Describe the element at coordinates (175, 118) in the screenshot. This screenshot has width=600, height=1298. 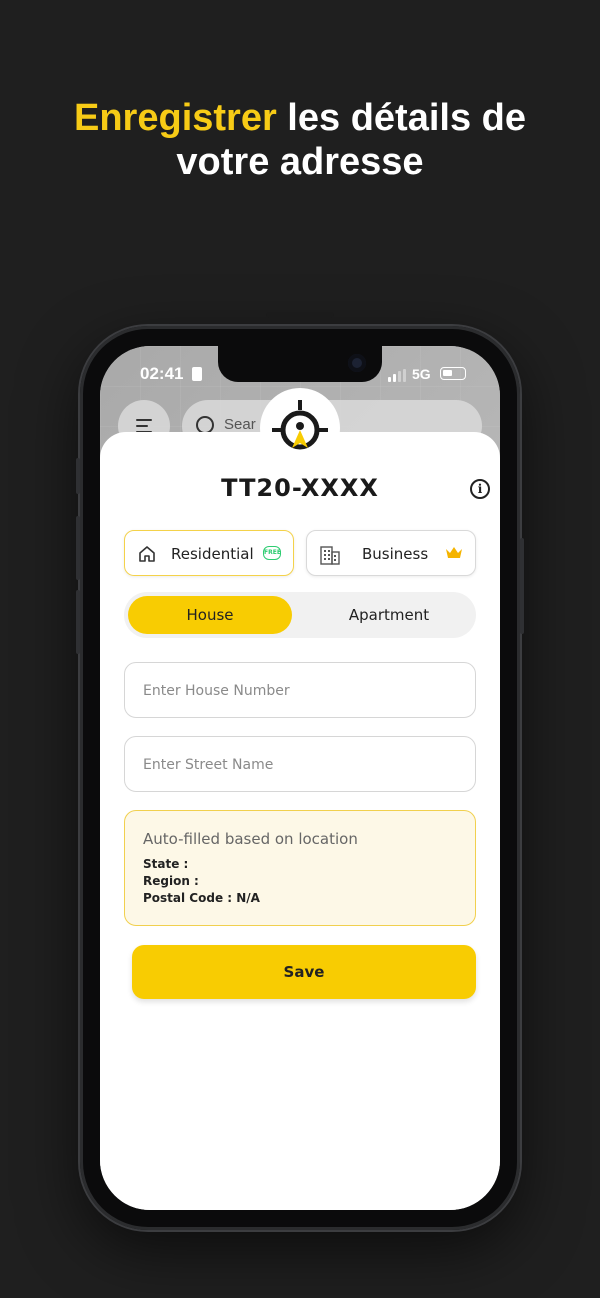
I see `headline-accent: Enregistrer` at that location.